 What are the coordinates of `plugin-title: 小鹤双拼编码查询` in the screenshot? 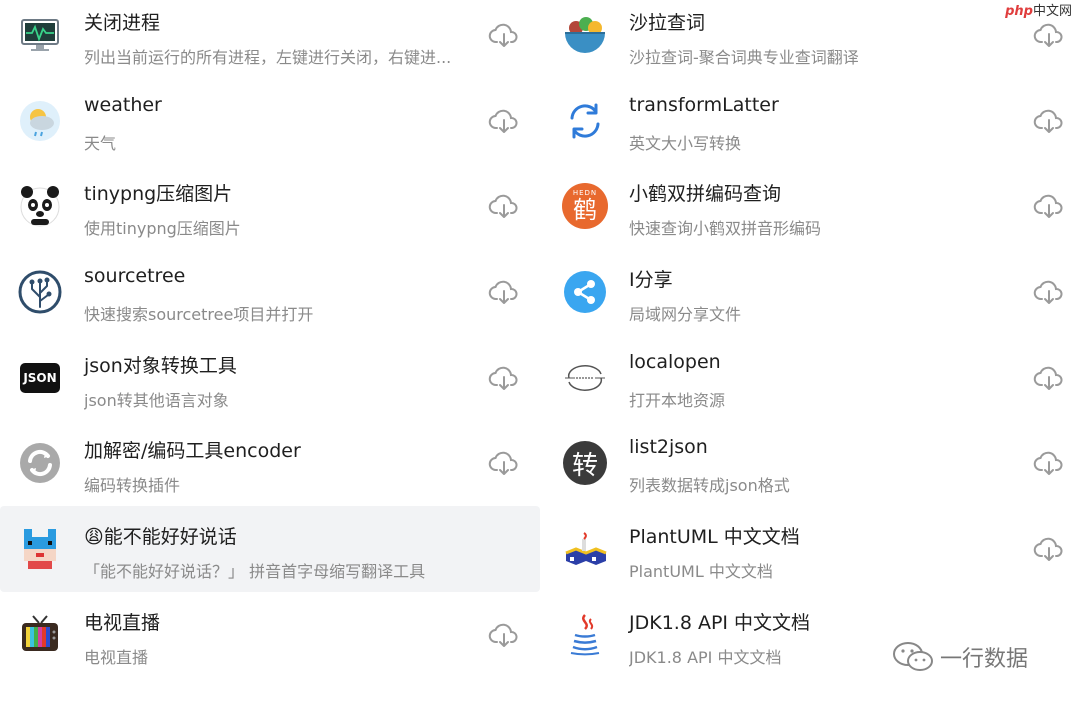 It's located at (705, 194).